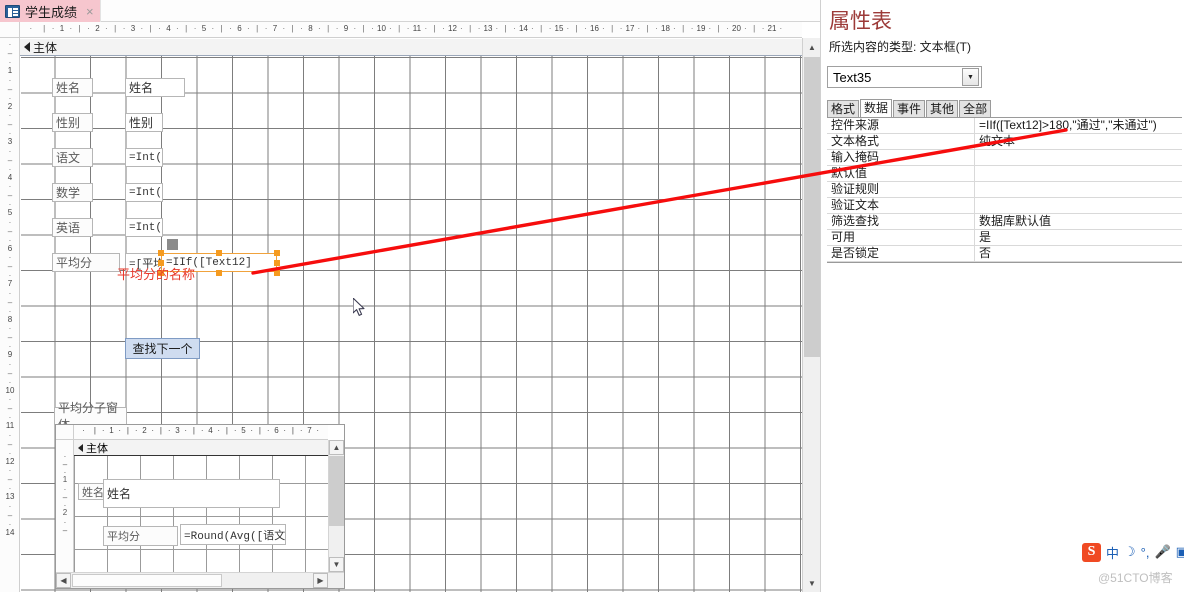 This screenshot has height=592, width=1184. I want to click on subform-section-header-label: 主体, so click(97, 448).